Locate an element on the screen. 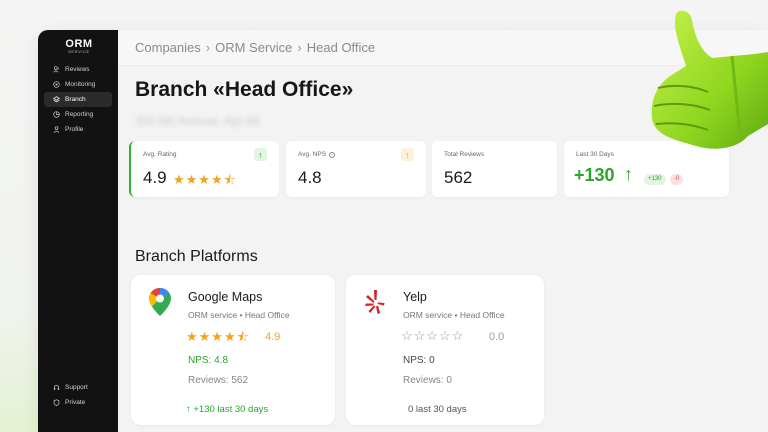 The height and width of the screenshot is (432, 768). stat-card-total: Total Reviews 562 is located at coordinates (494, 169).